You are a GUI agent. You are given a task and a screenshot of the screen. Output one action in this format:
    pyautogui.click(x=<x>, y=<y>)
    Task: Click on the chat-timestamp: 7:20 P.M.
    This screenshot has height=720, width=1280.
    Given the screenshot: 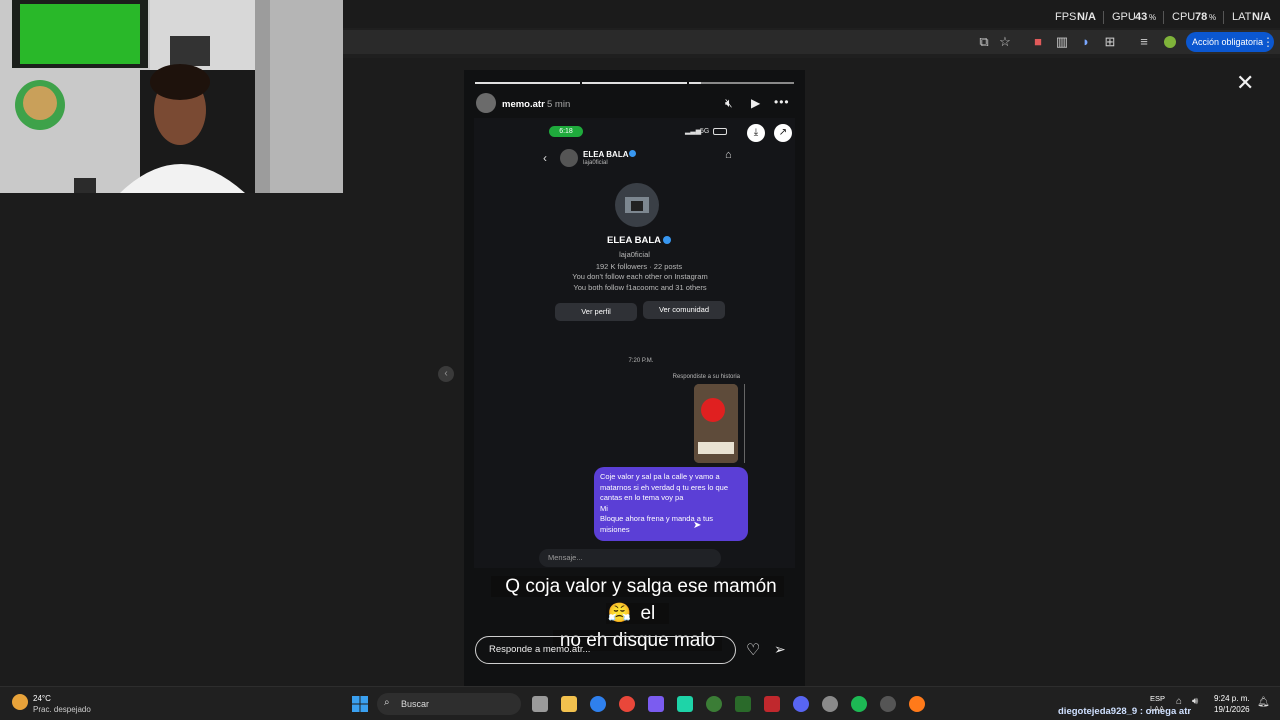 What is the action you would take?
    pyautogui.click(x=641, y=361)
    